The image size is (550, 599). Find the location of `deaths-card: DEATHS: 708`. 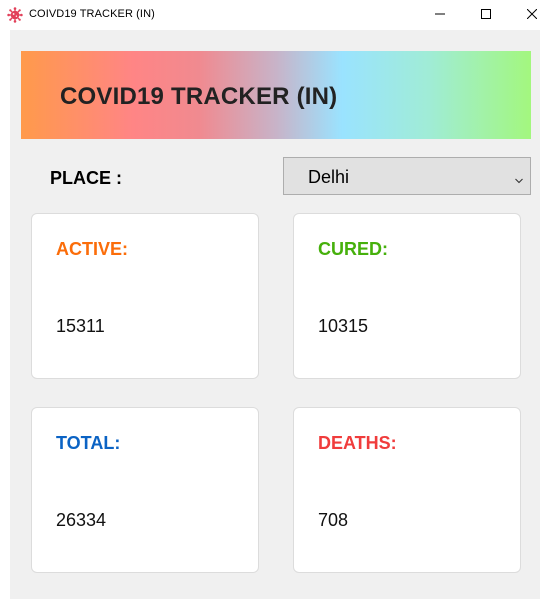

deaths-card: DEATHS: 708 is located at coordinates (407, 490).